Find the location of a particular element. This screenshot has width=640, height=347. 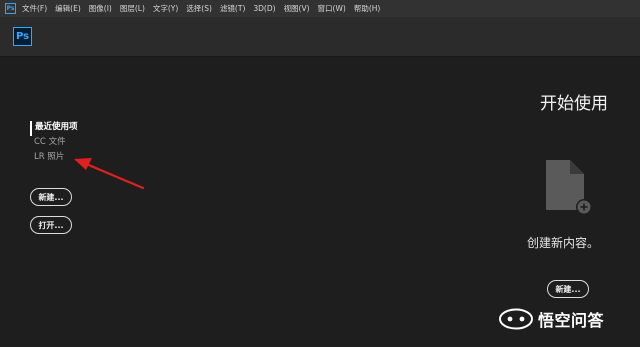

watermark: 悟空问答 is located at coordinates (551, 319).